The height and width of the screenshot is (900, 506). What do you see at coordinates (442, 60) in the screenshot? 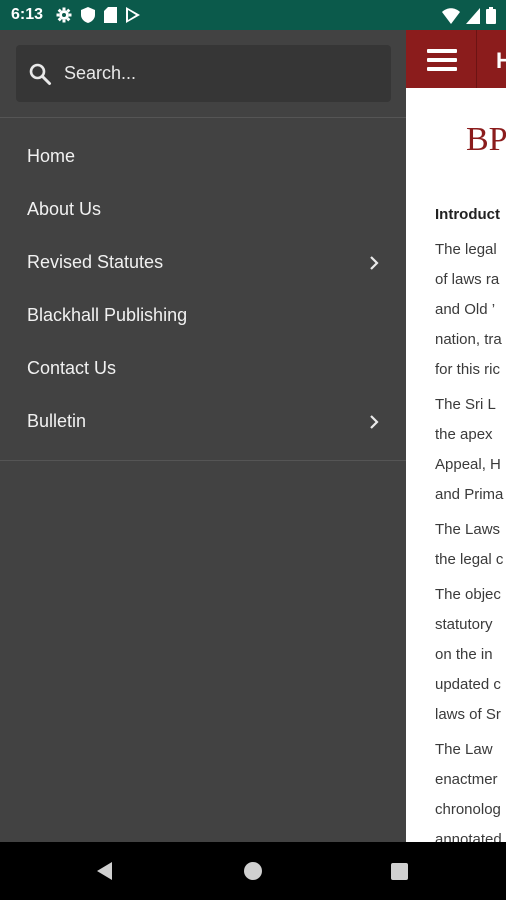
I see `menu-icon` at bounding box center [442, 60].